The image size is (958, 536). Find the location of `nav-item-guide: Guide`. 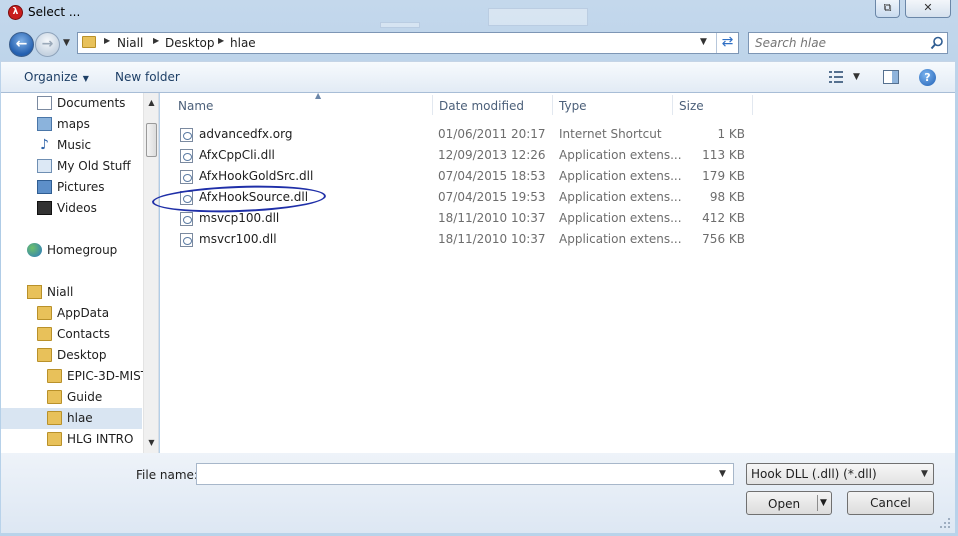

nav-item-guide: Guide is located at coordinates (71, 397).